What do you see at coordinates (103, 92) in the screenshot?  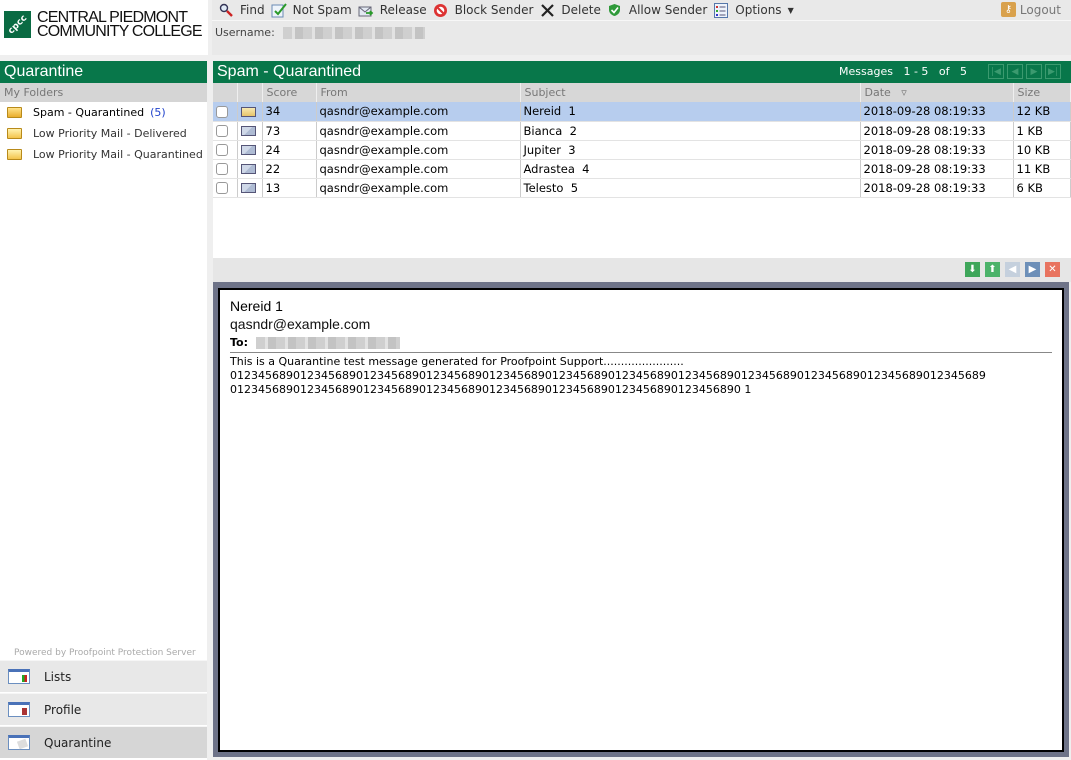 I see `my-folders-heading: My Folders` at bounding box center [103, 92].